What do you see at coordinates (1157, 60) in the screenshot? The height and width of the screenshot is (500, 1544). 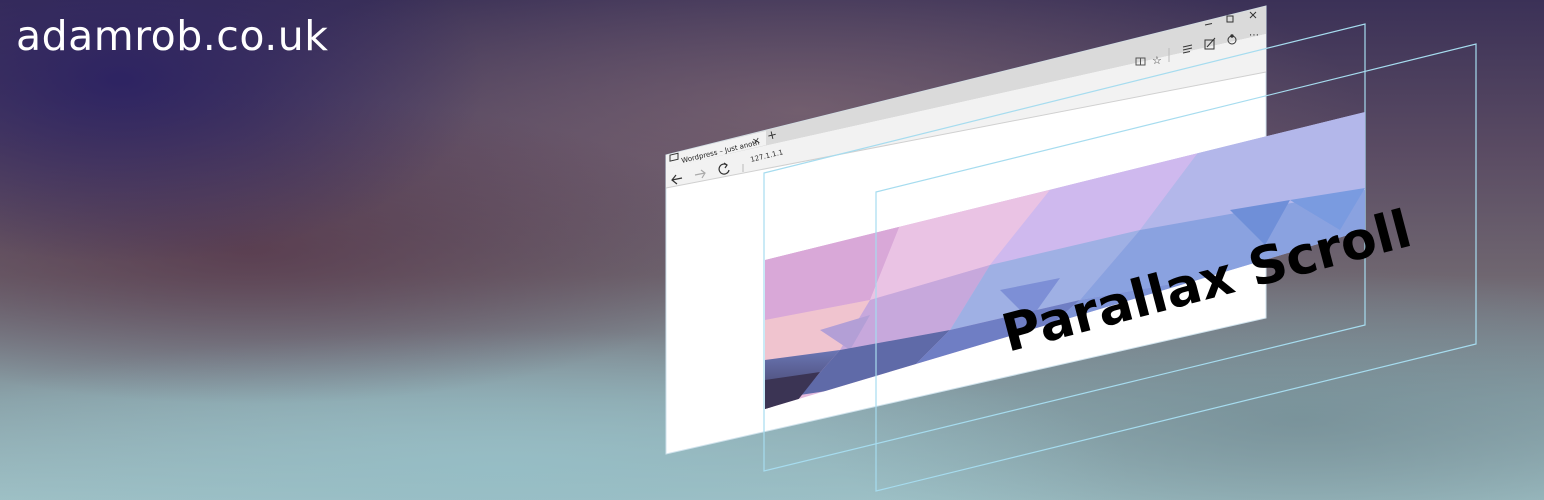 I see `favorite-star-icon: ☆` at bounding box center [1157, 60].